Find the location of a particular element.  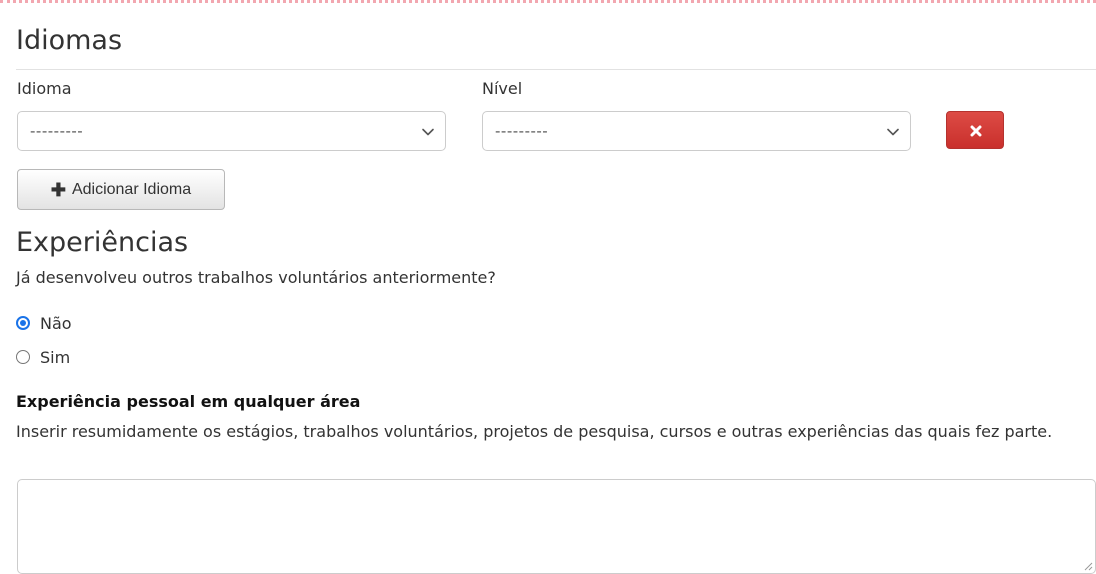

idioma-label: Idioma is located at coordinates (44, 88).